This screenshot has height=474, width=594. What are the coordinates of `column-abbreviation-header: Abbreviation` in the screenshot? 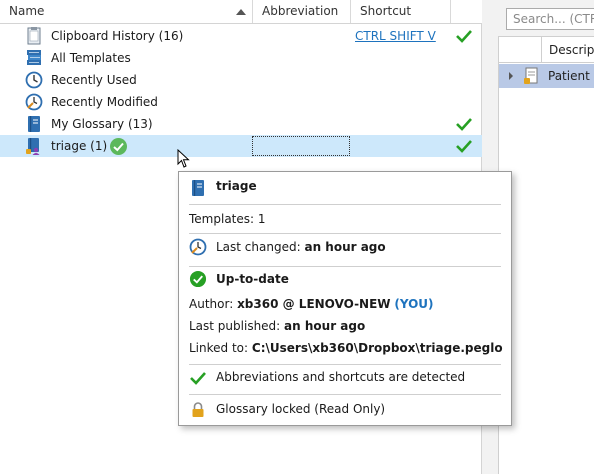 It's located at (301, 11).